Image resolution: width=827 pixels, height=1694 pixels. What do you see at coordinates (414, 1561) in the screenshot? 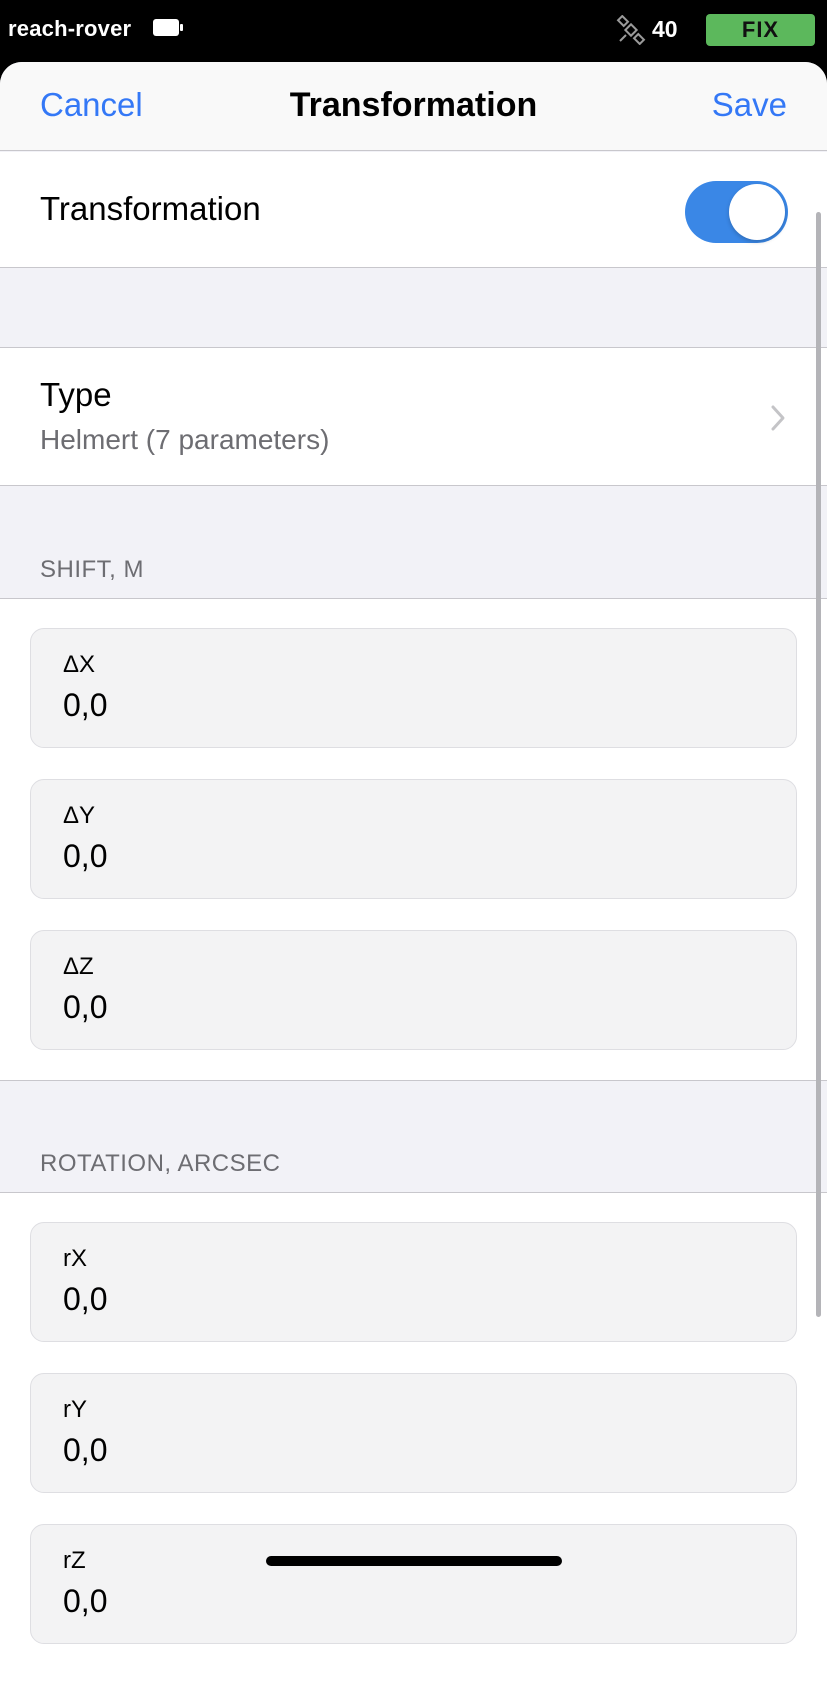
I see `home-indicator` at bounding box center [414, 1561].